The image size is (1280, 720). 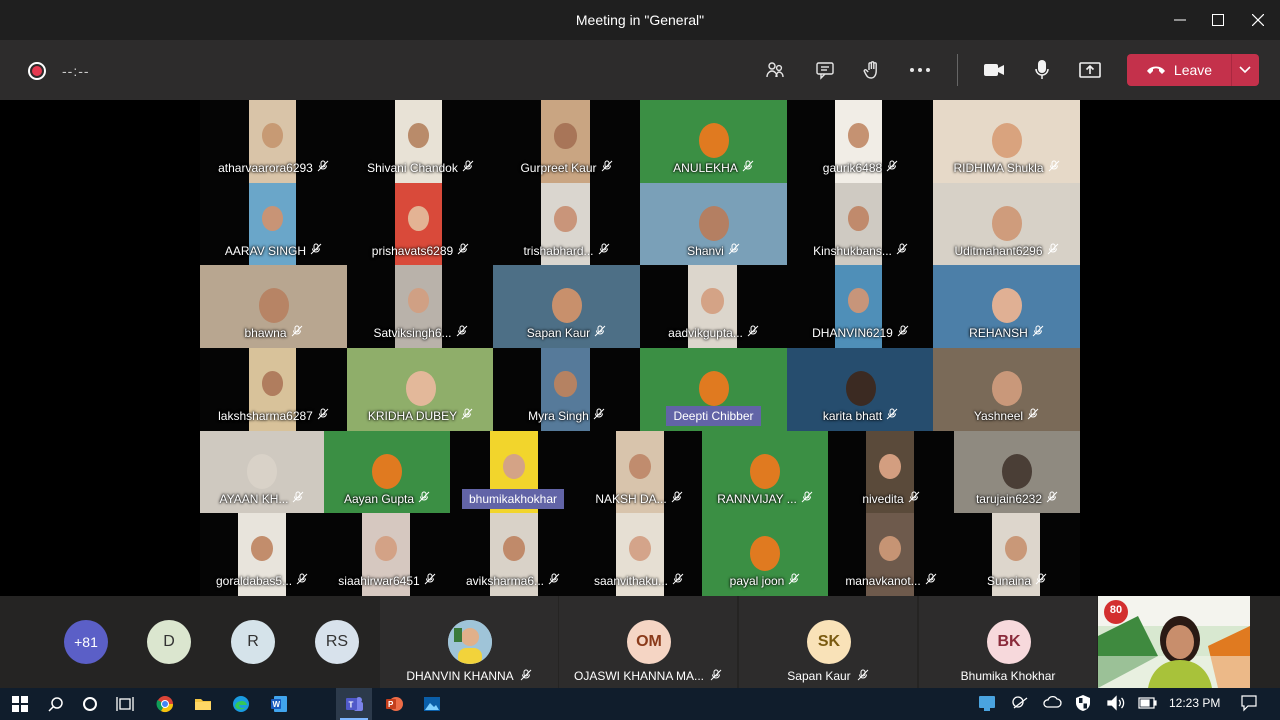 What do you see at coordinates (828, 642) in the screenshot?
I see `participant-card: SK Sapan Kaur` at bounding box center [828, 642].